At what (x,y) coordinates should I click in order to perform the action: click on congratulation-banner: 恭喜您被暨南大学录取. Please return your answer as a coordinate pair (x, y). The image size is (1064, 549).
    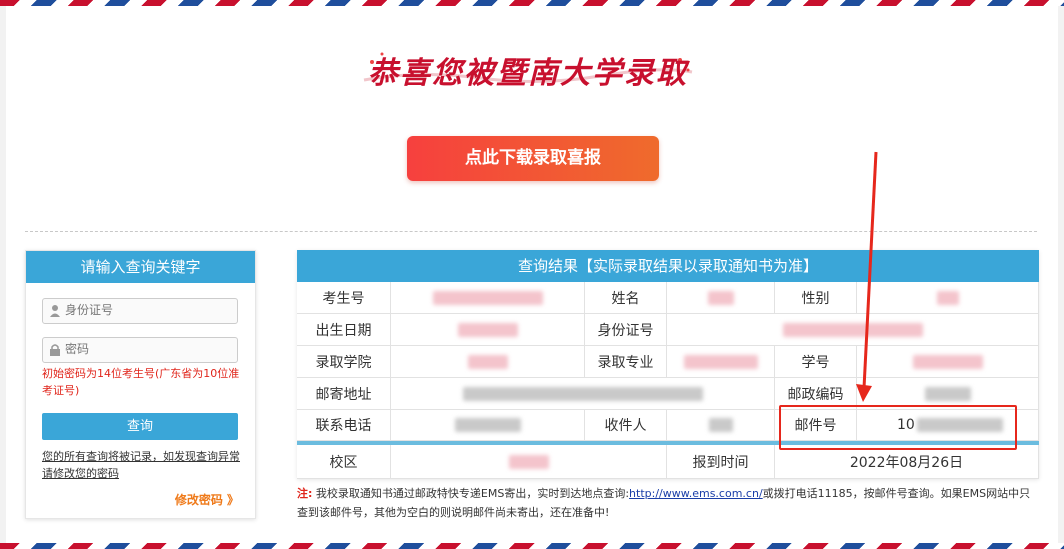
    Looking at the image, I should click on (528, 67).